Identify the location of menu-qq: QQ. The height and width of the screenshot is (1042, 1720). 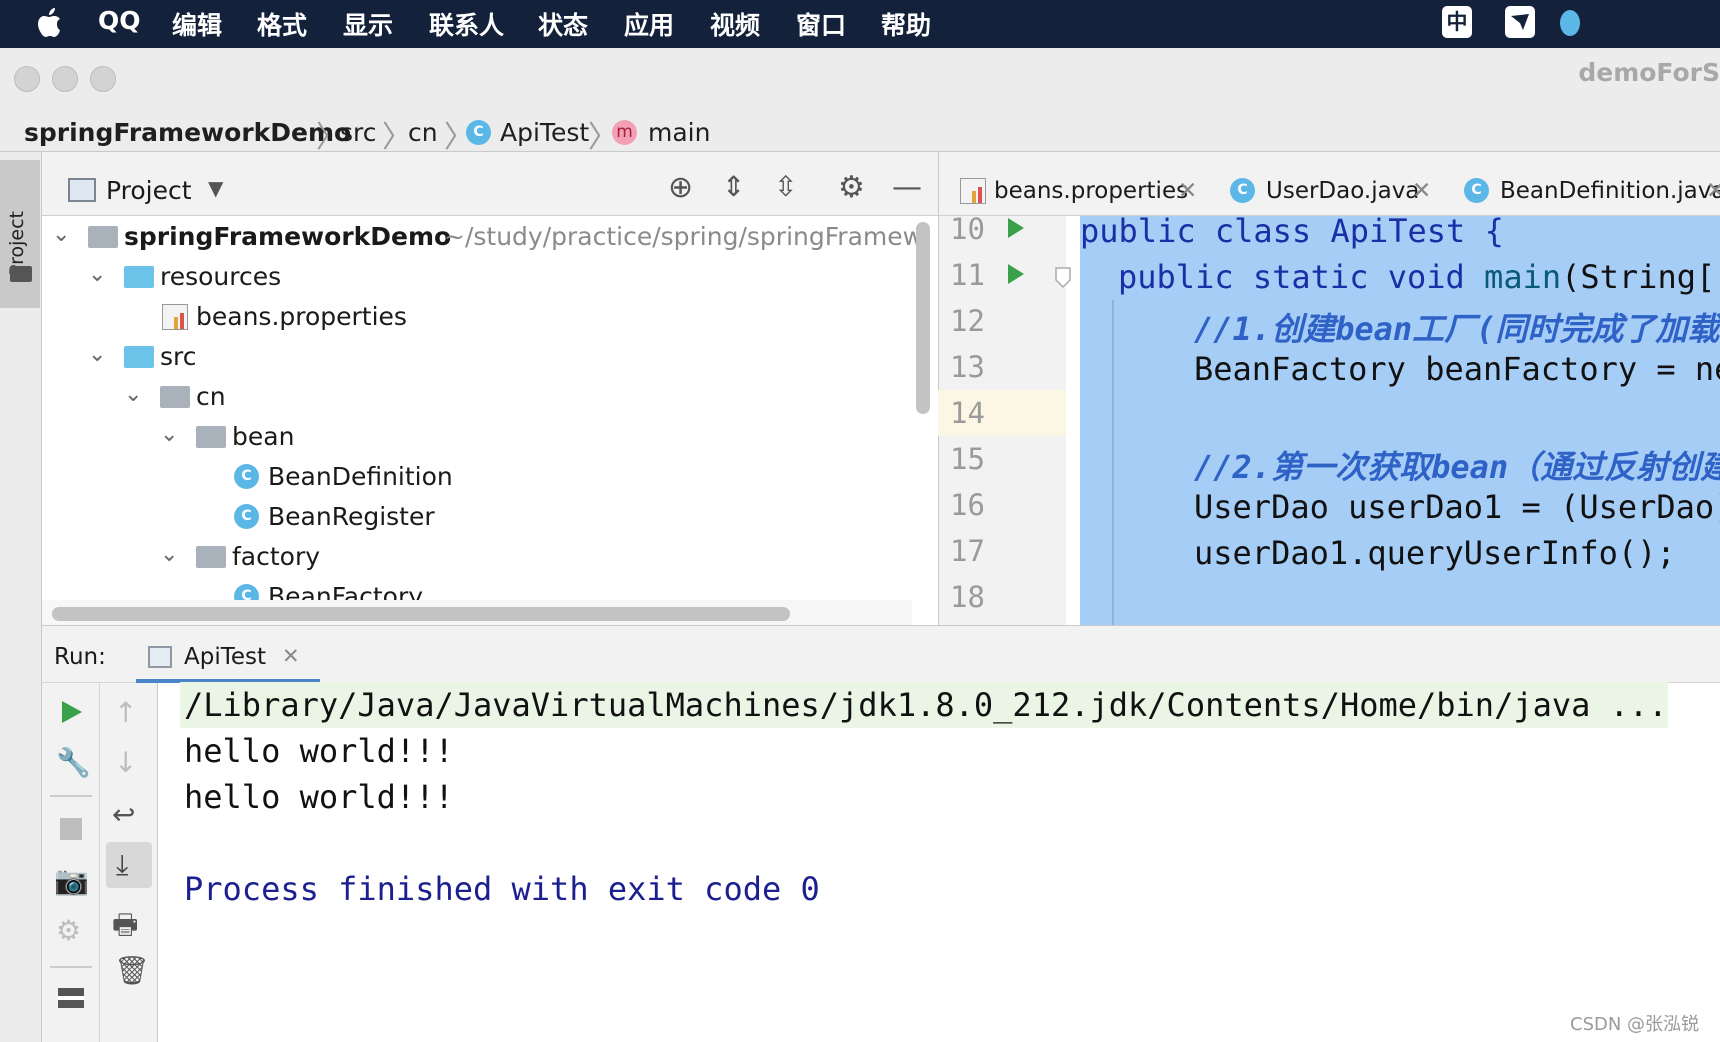
(119, 20).